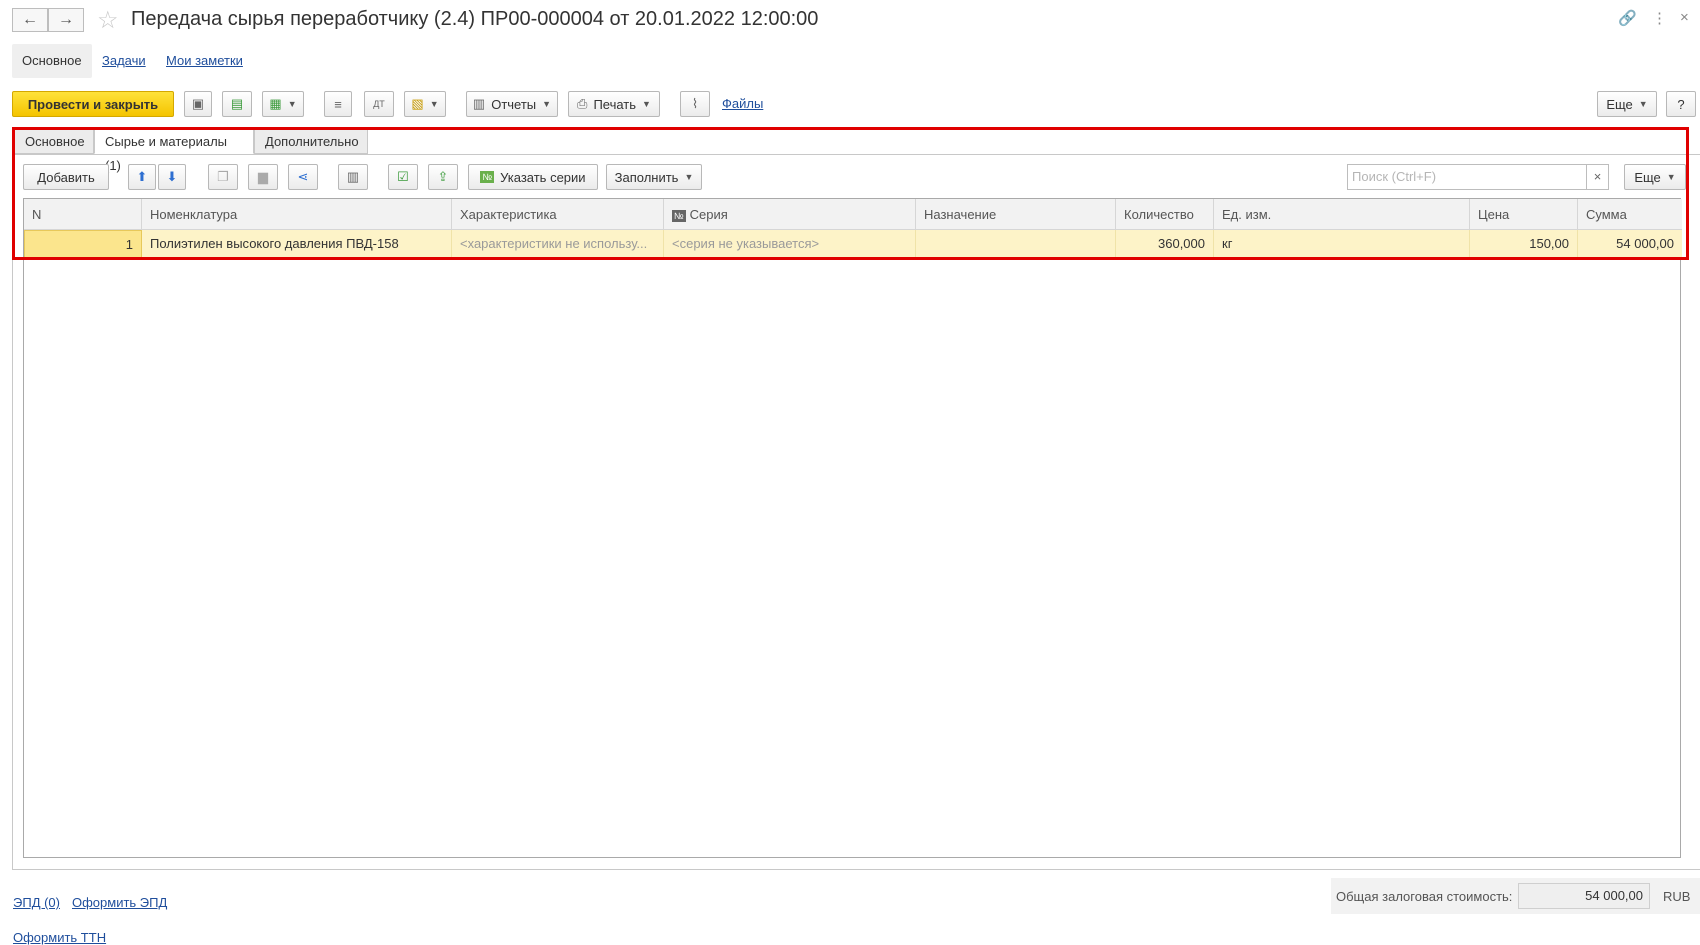  I want to click on files-link: Файлы, so click(742, 103).